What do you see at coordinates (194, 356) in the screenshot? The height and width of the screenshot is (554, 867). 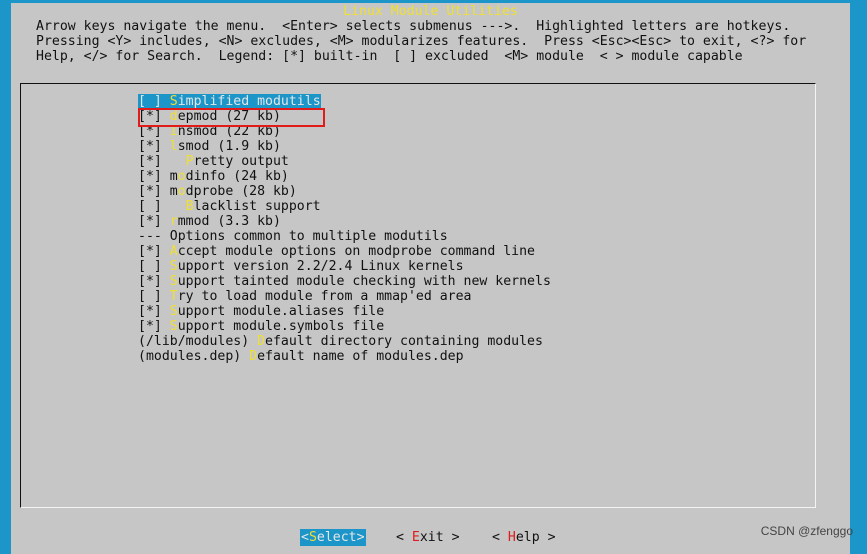 I see `menu-item-prefix: (modules.dep)` at bounding box center [194, 356].